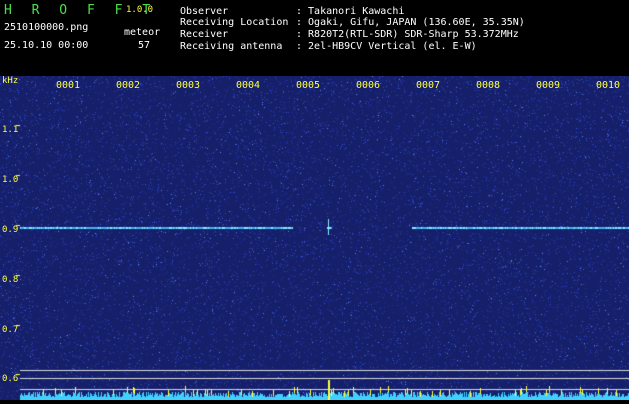 The height and width of the screenshot is (404, 629). Describe the element at coordinates (386, 46) in the screenshot. I see `antenna-value: : 2el-HB9CV Vertical (el. E-W)` at that location.